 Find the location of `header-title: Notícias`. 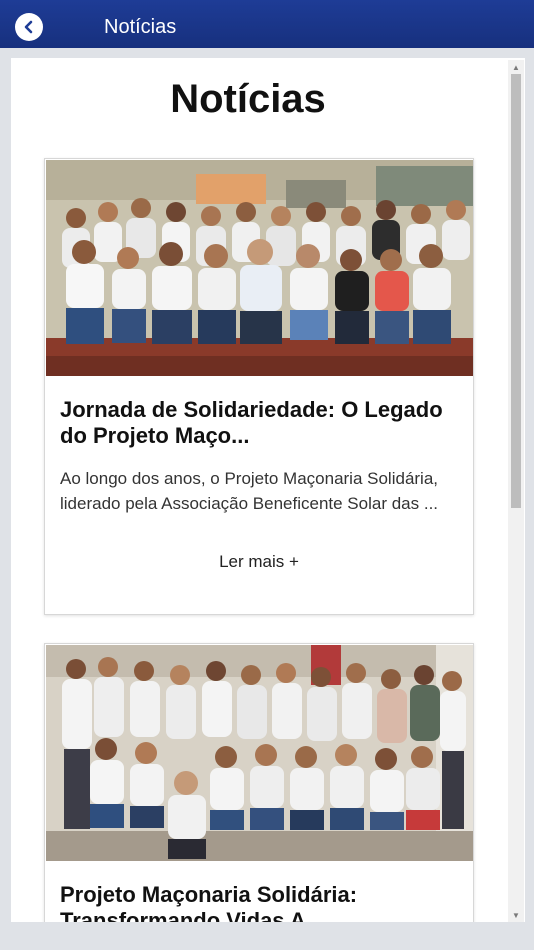

header-title: Notícias is located at coordinates (140, 27).